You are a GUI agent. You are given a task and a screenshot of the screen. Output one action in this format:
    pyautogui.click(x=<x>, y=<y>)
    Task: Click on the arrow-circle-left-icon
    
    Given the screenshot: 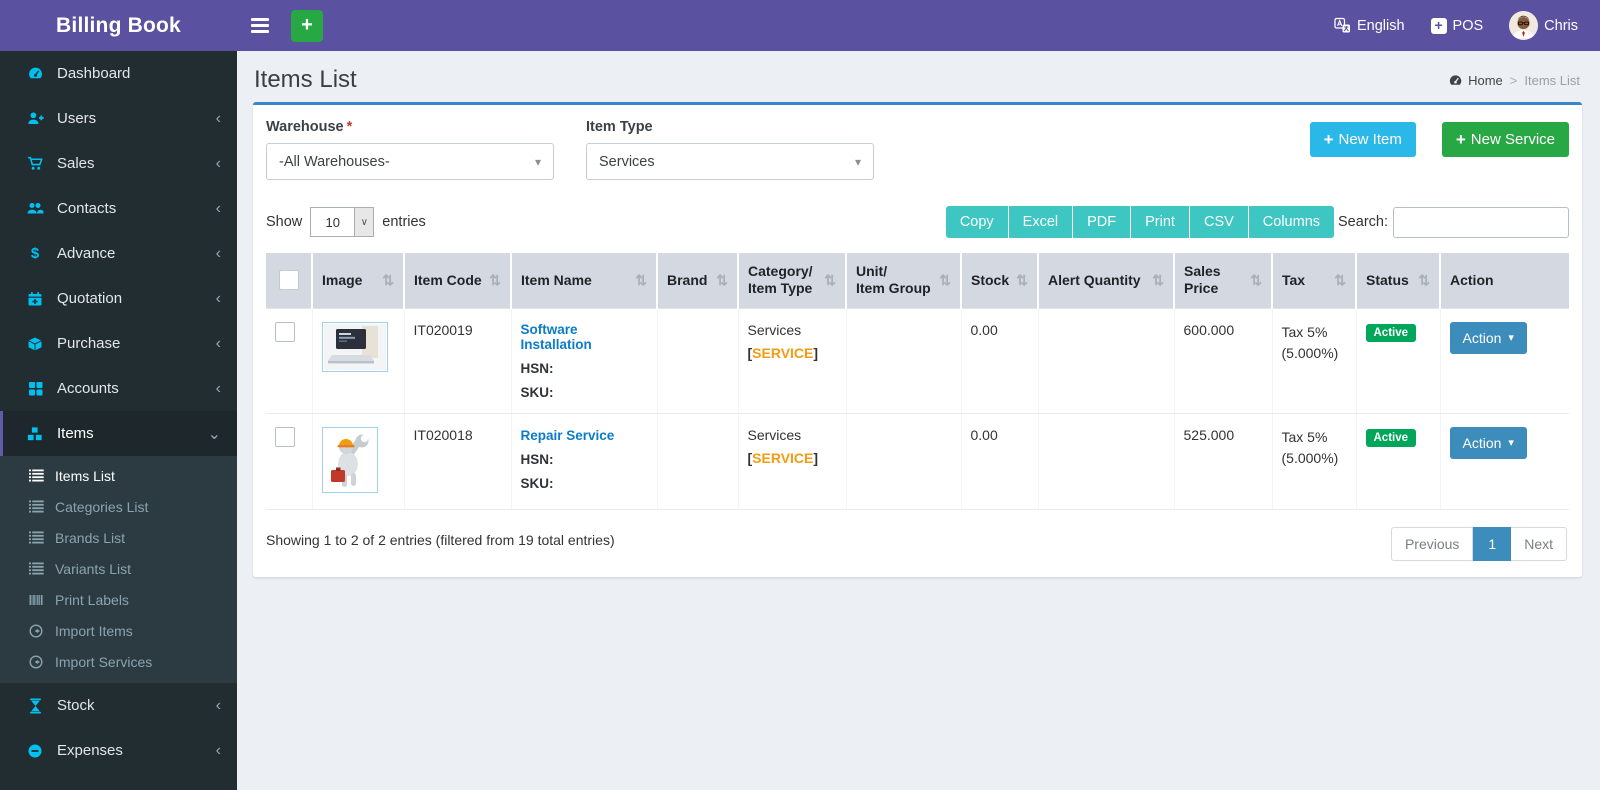 What is the action you would take?
    pyautogui.click(x=36, y=630)
    